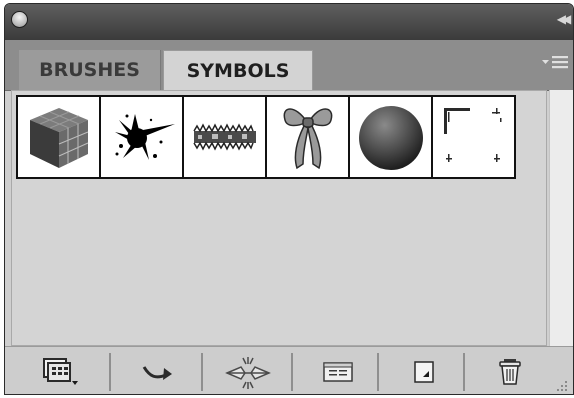  Describe the element at coordinates (561, 218) in the screenshot. I see `vertical-scrollbar` at that location.